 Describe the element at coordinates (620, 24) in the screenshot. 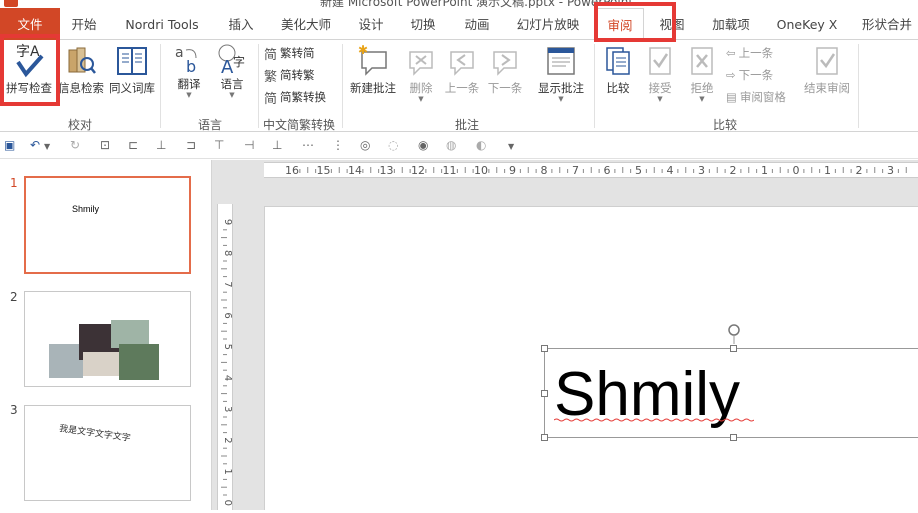

I see `tab-review: 审阅` at that location.